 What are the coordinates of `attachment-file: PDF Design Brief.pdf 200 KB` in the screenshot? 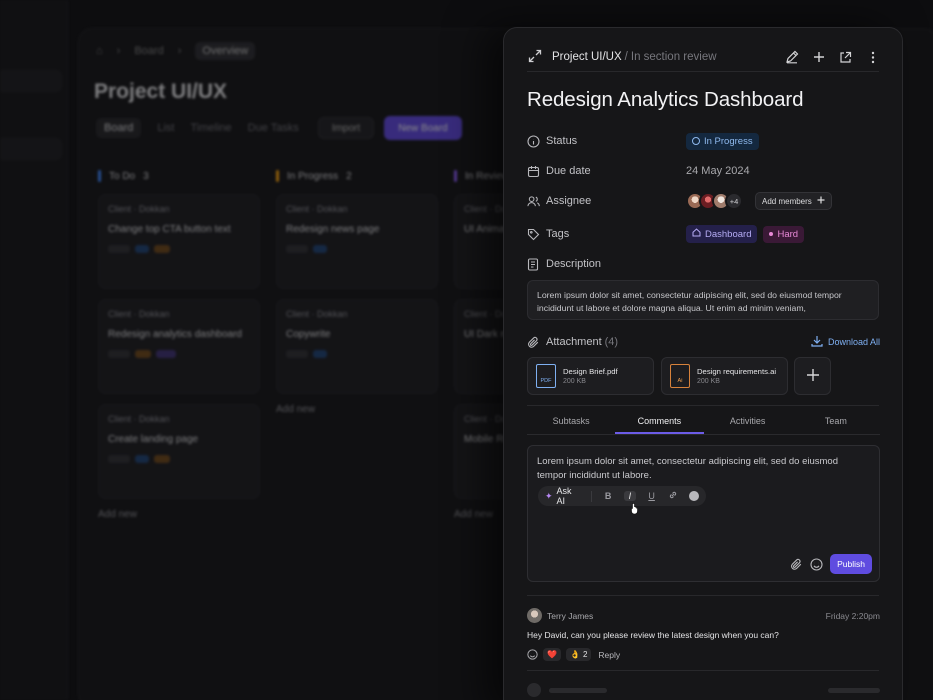 It's located at (590, 376).